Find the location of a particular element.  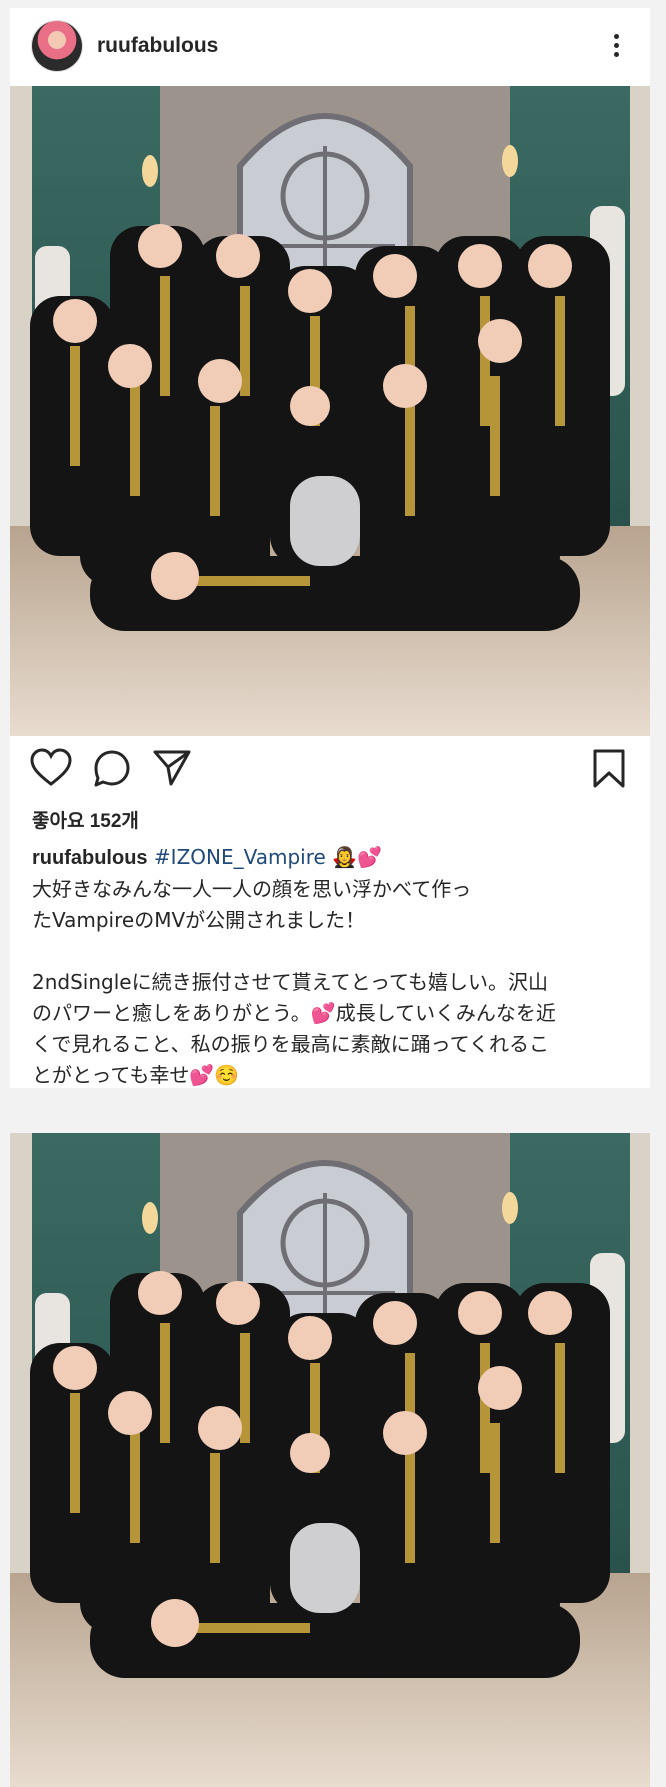

heart-icon is located at coordinates (51, 768).